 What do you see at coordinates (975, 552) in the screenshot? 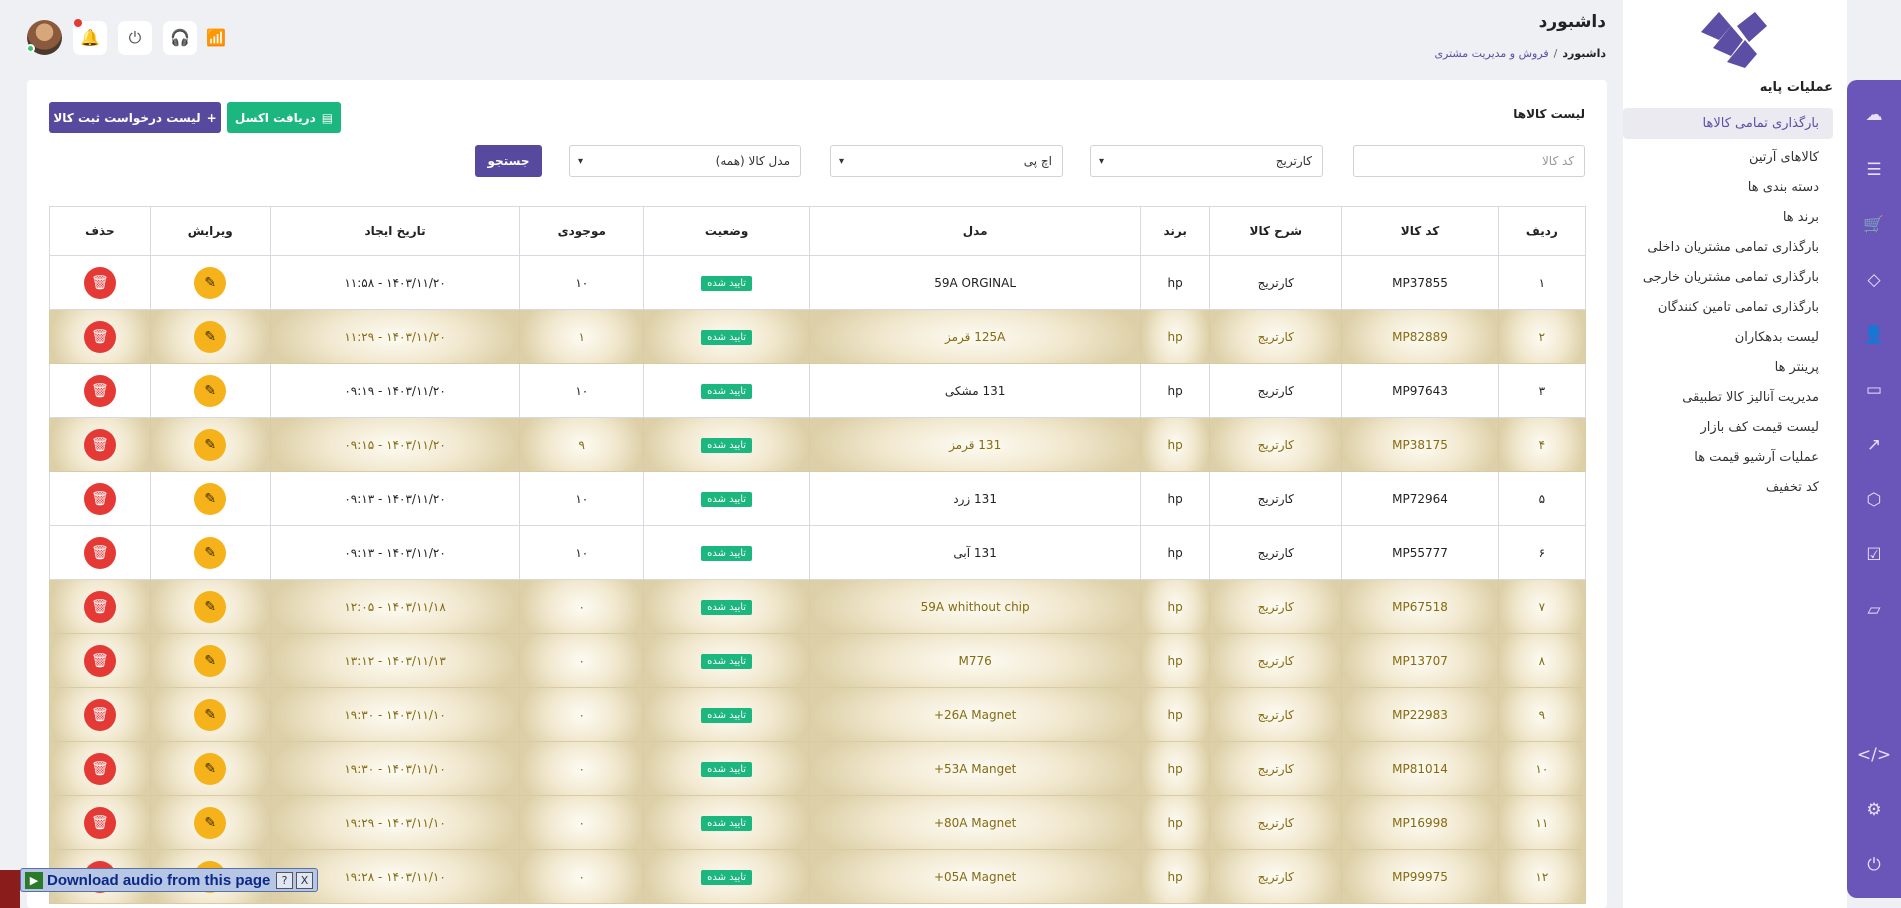
I see `cell-model: 131 آبی` at bounding box center [975, 552].